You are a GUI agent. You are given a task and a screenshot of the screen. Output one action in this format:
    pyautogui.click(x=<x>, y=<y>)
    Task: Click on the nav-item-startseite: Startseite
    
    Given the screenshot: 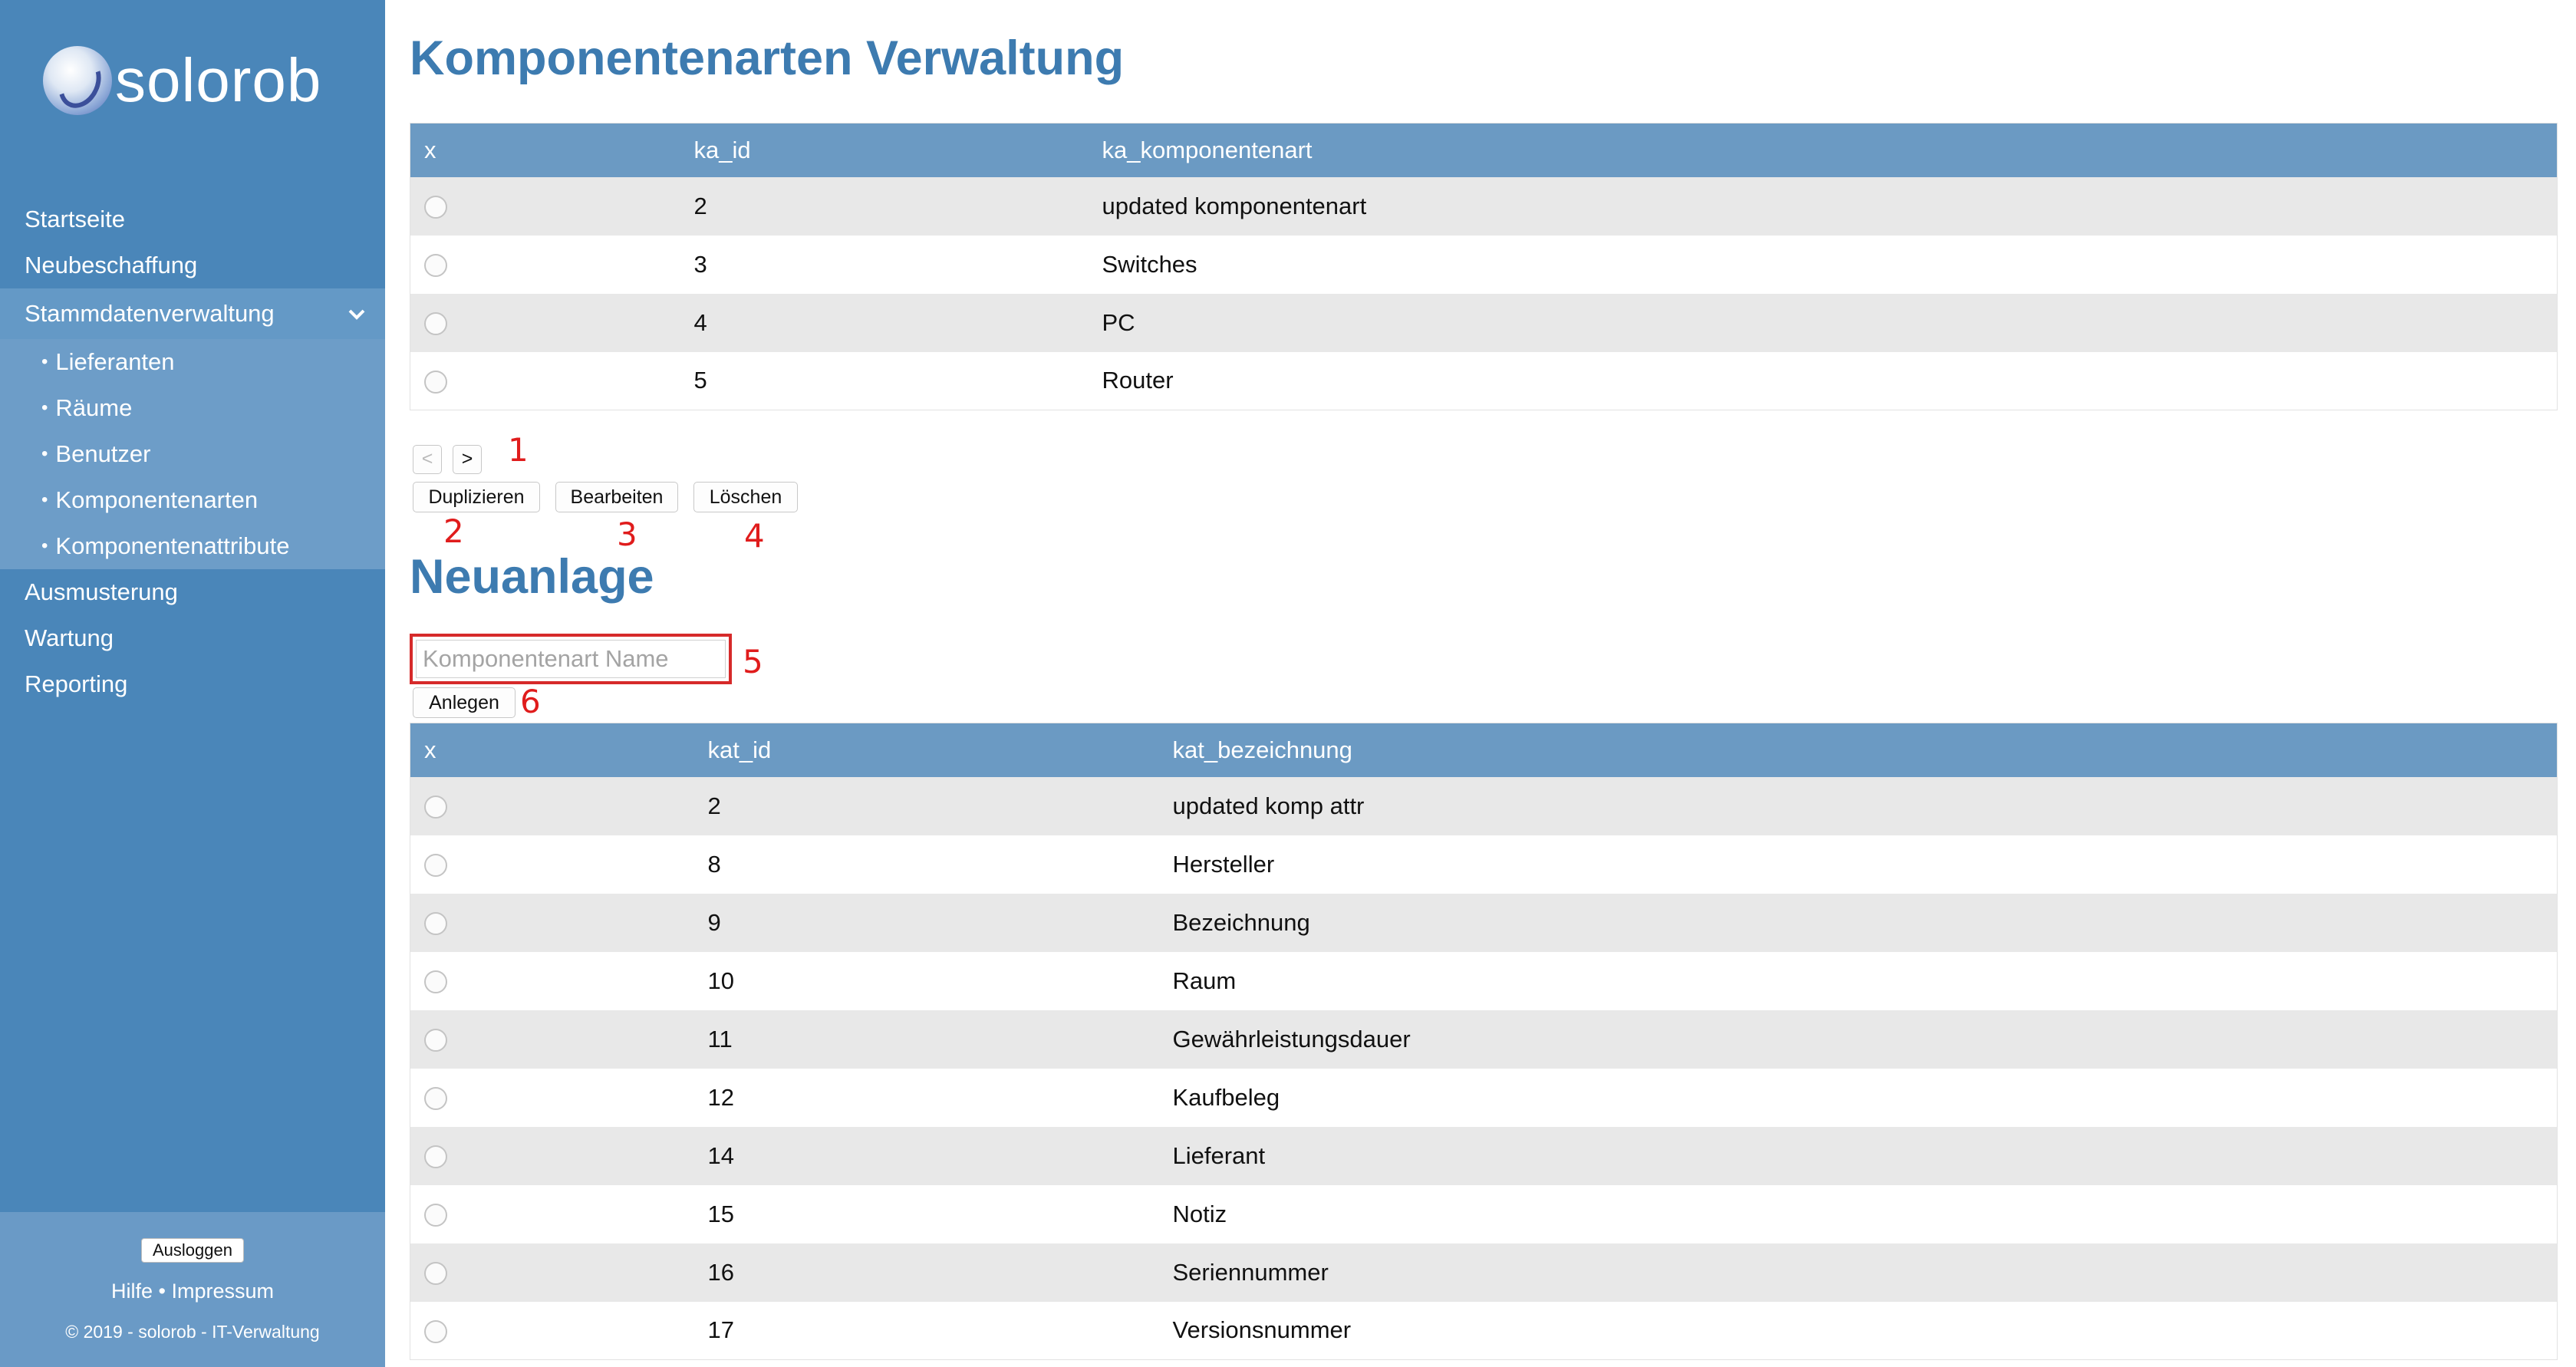 What is the action you would take?
    pyautogui.click(x=192, y=219)
    